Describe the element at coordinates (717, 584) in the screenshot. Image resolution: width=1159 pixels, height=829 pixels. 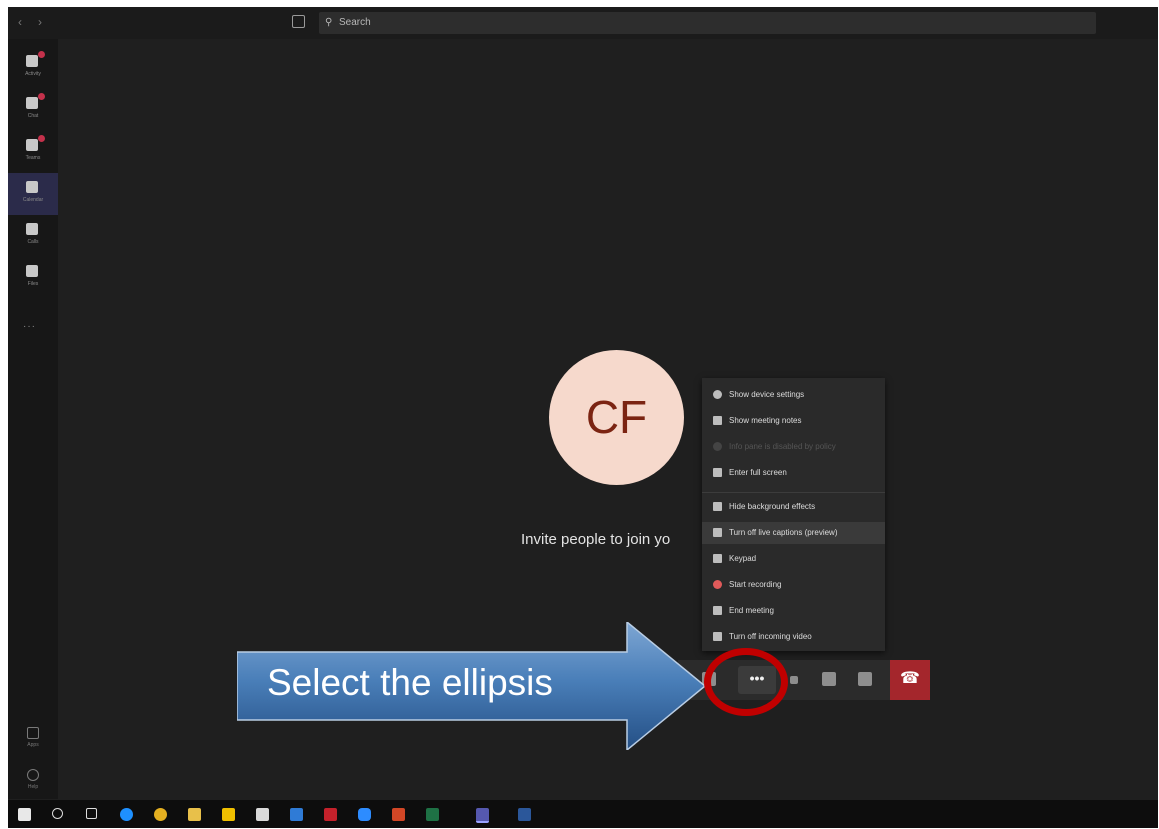
I see `record-icon` at that location.